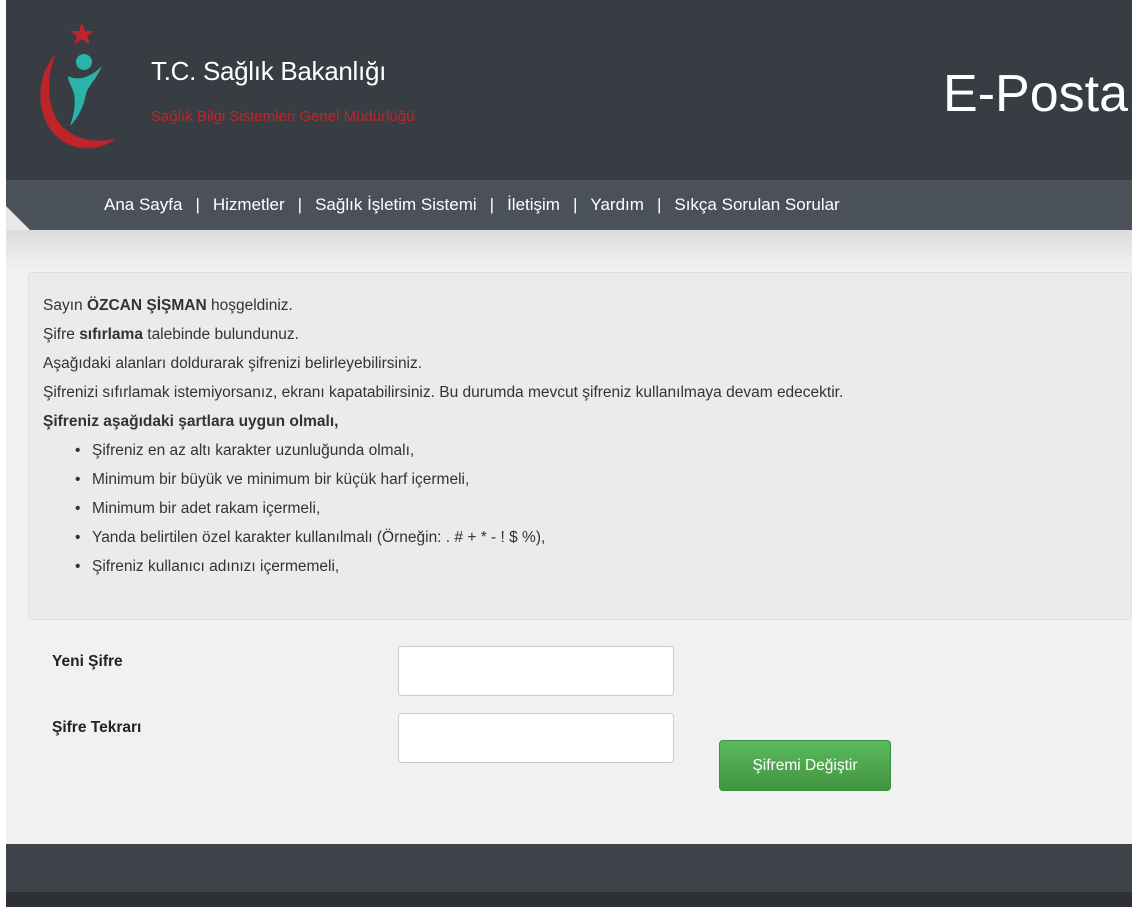  Describe the element at coordinates (97, 727) in the screenshot. I see `repeat-password-label: Şifre Tekrarı` at that location.